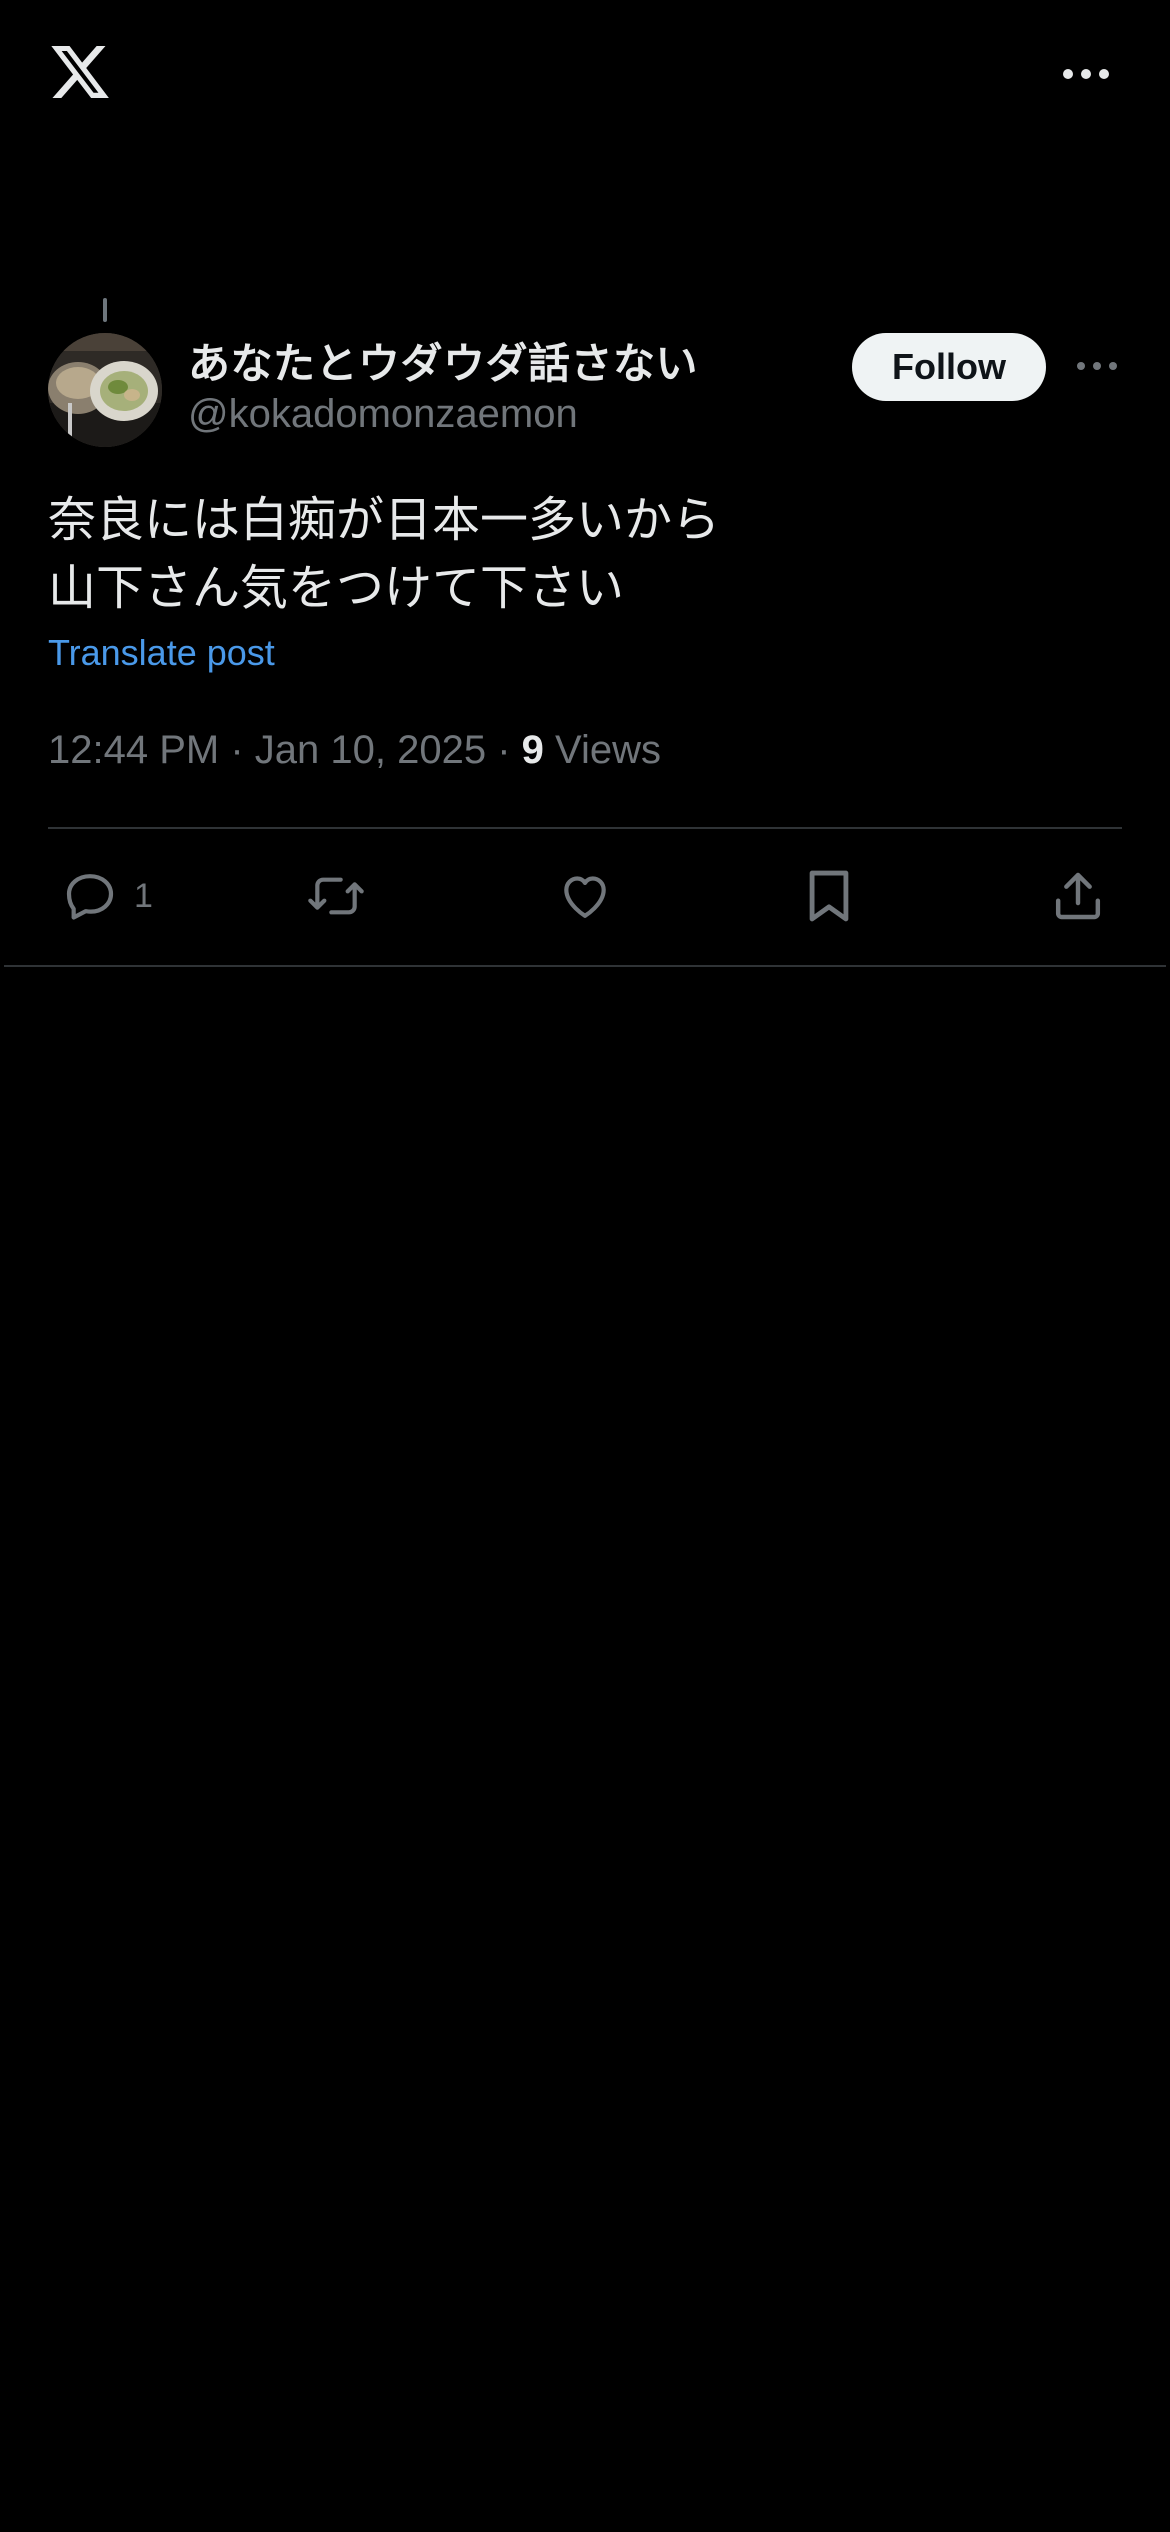 This screenshot has width=1170, height=2532. I want to click on x-logo-icon, so click(80, 72).